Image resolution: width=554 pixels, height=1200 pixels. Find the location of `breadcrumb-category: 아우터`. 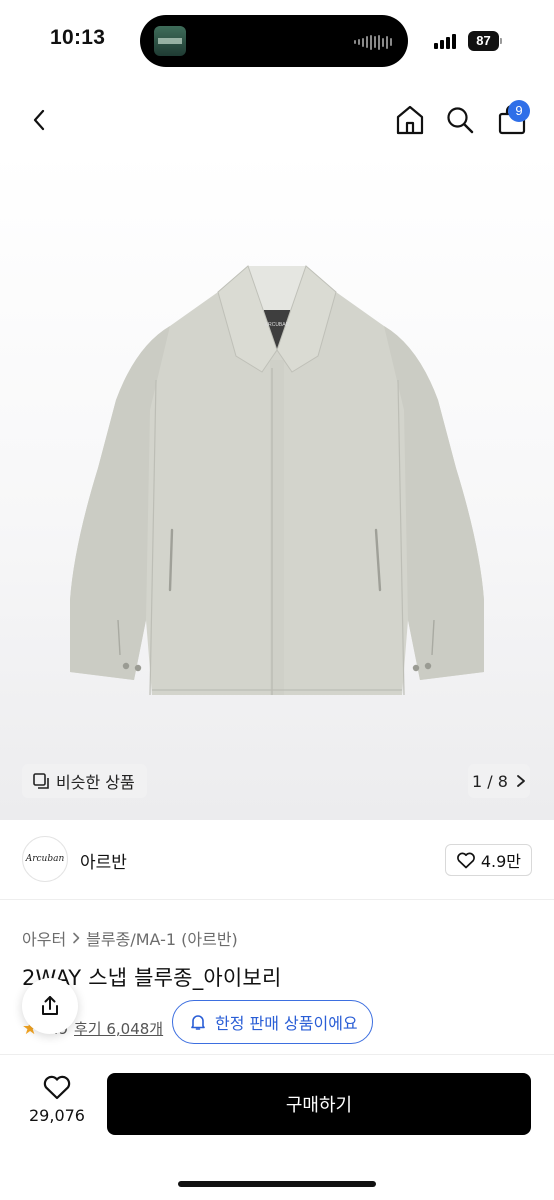

breadcrumb-category: 아우터 is located at coordinates (44, 938).